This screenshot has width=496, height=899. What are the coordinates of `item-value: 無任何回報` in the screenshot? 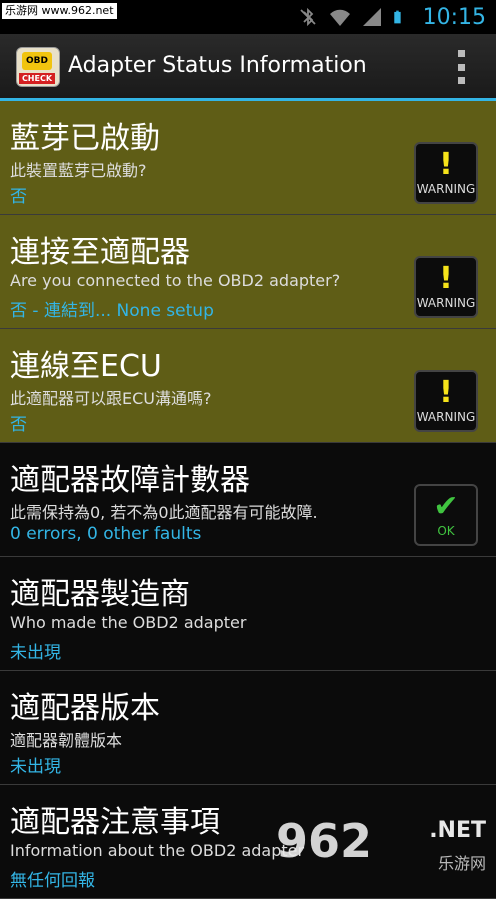 It's located at (52, 881).